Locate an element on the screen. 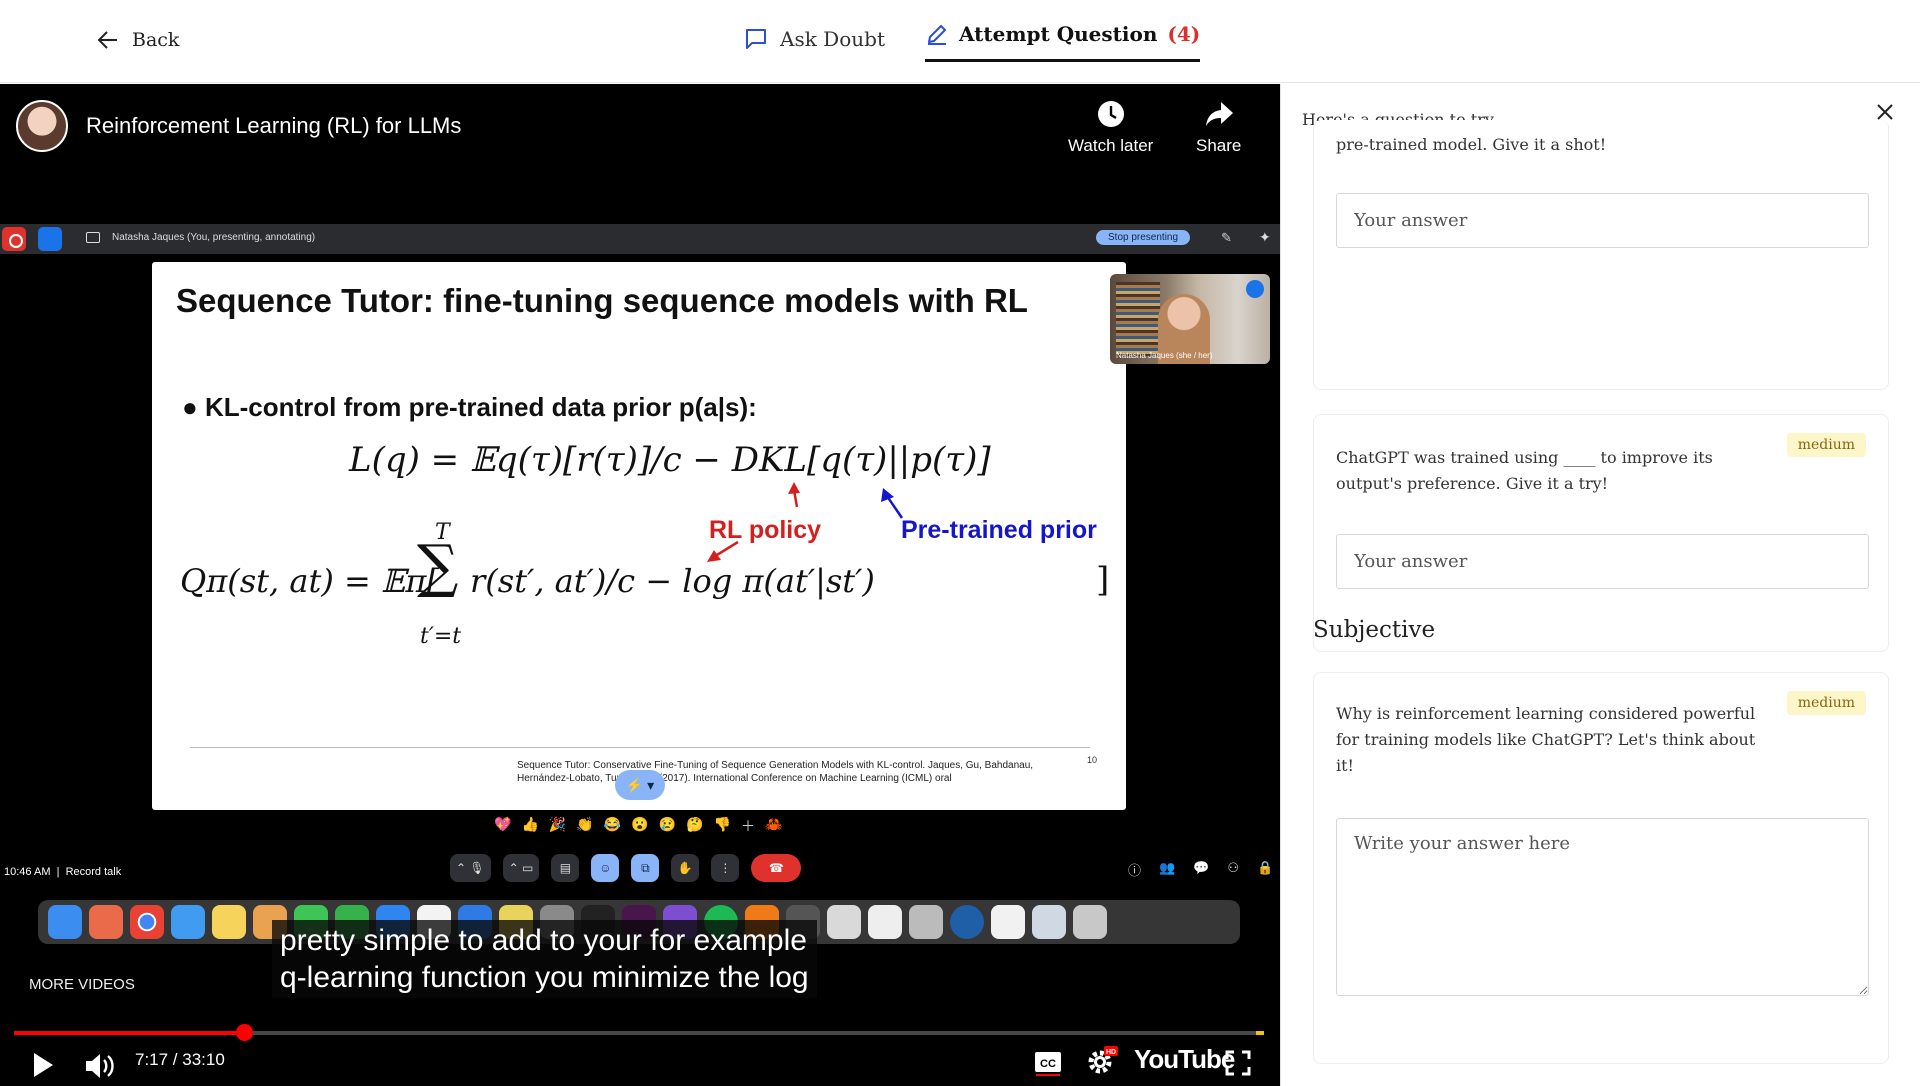 The height and width of the screenshot is (1086, 1920). slide-footer-divider is located at coordinates (640, 747).